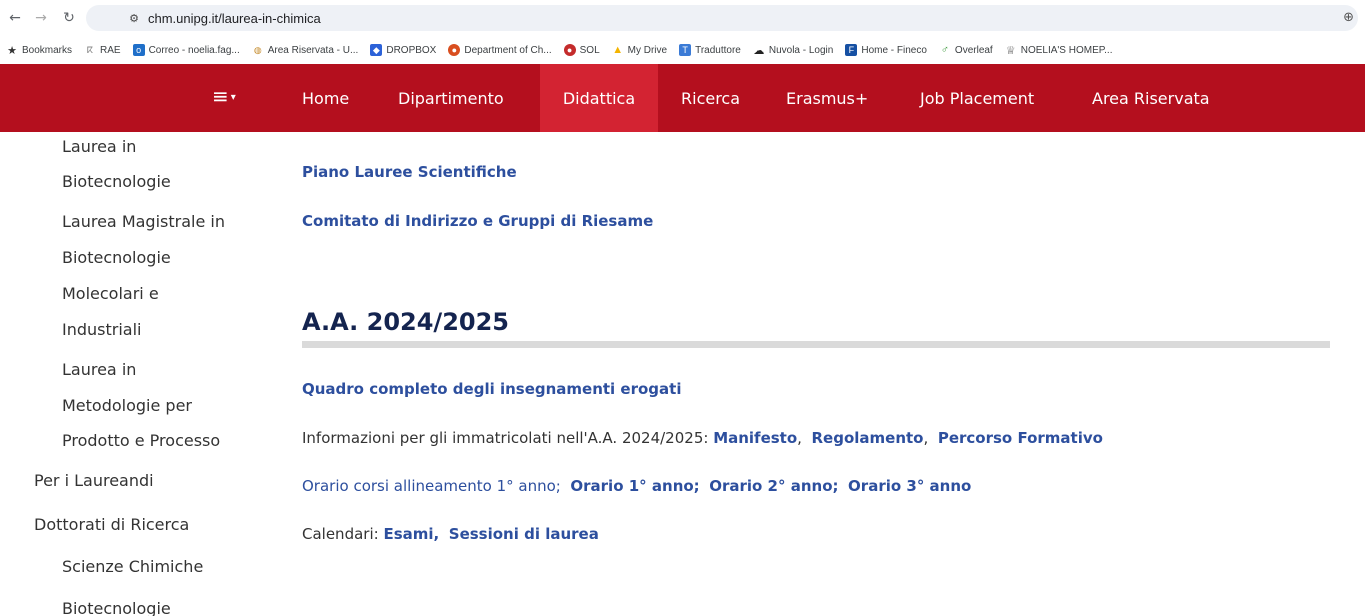  I want to click on nav-item-didattica: Didattica, so click(599, 98).